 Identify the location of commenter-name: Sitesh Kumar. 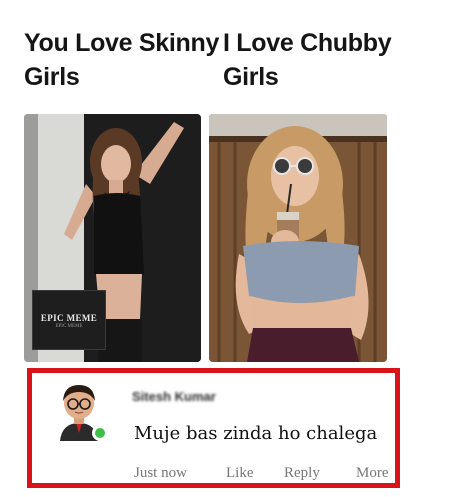
(192, 396).